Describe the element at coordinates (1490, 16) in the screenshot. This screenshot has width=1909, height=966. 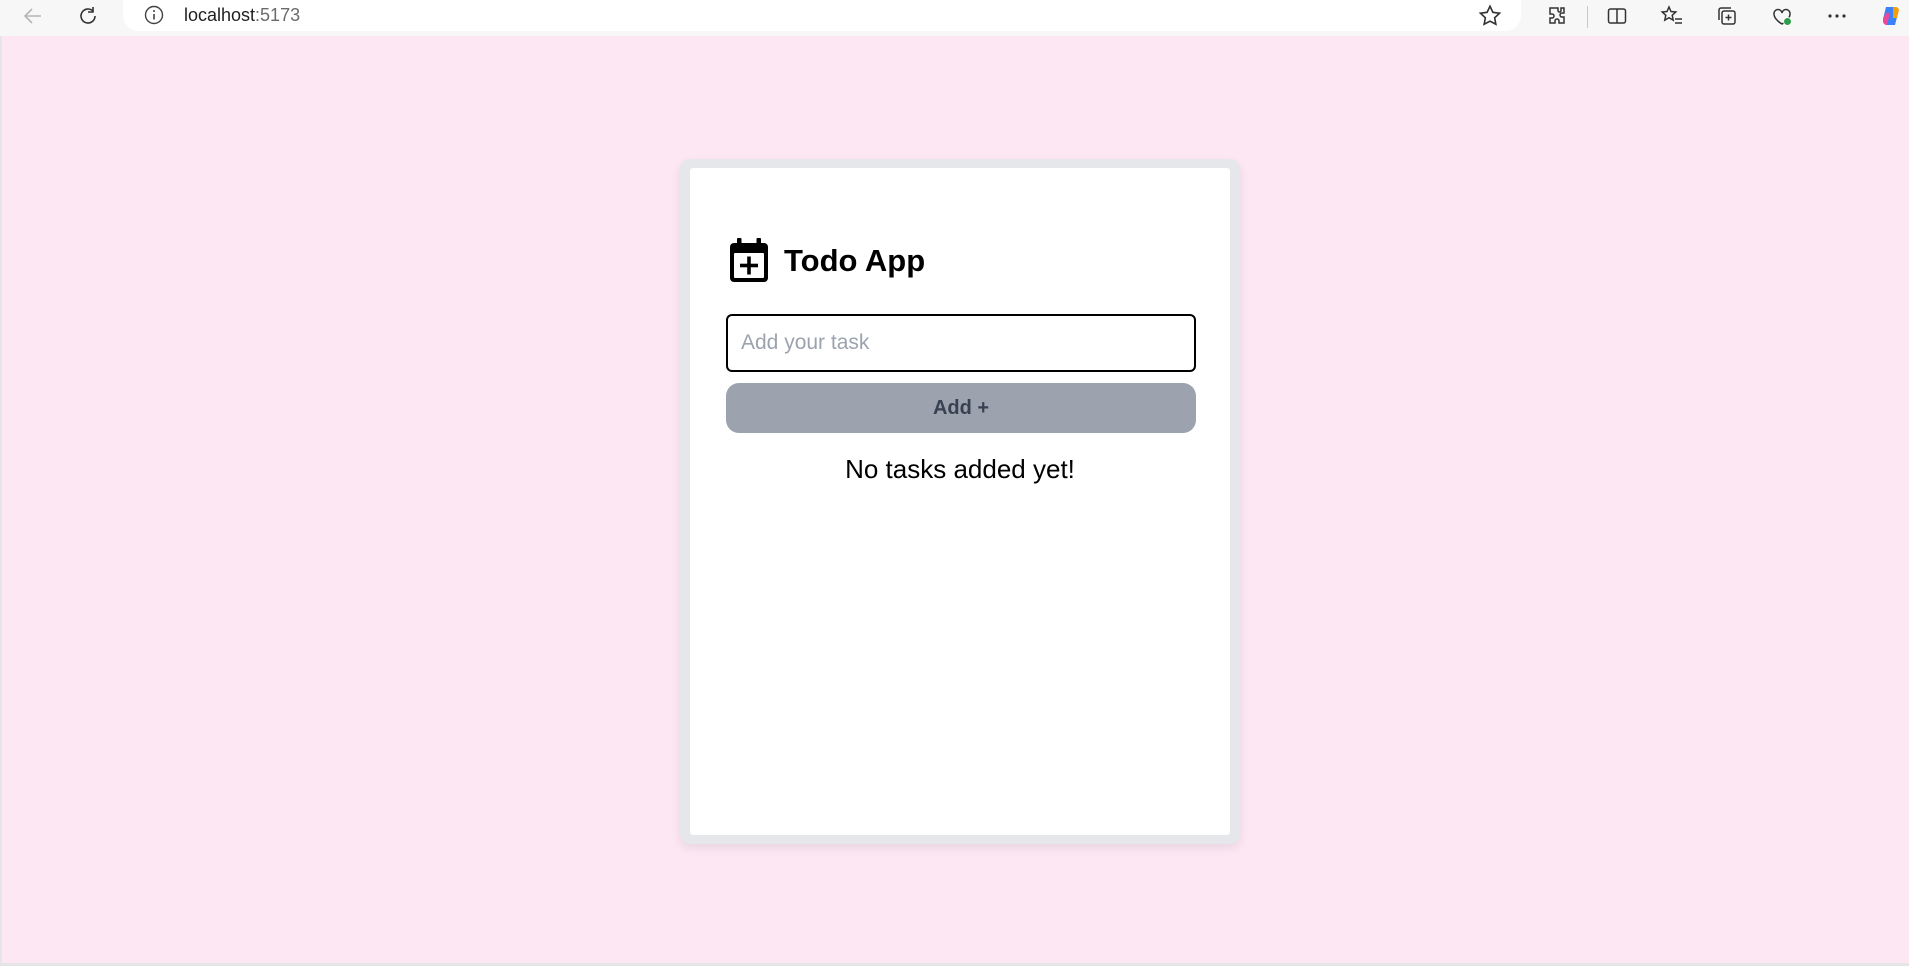
I see `favorite-star-icon` at that location.